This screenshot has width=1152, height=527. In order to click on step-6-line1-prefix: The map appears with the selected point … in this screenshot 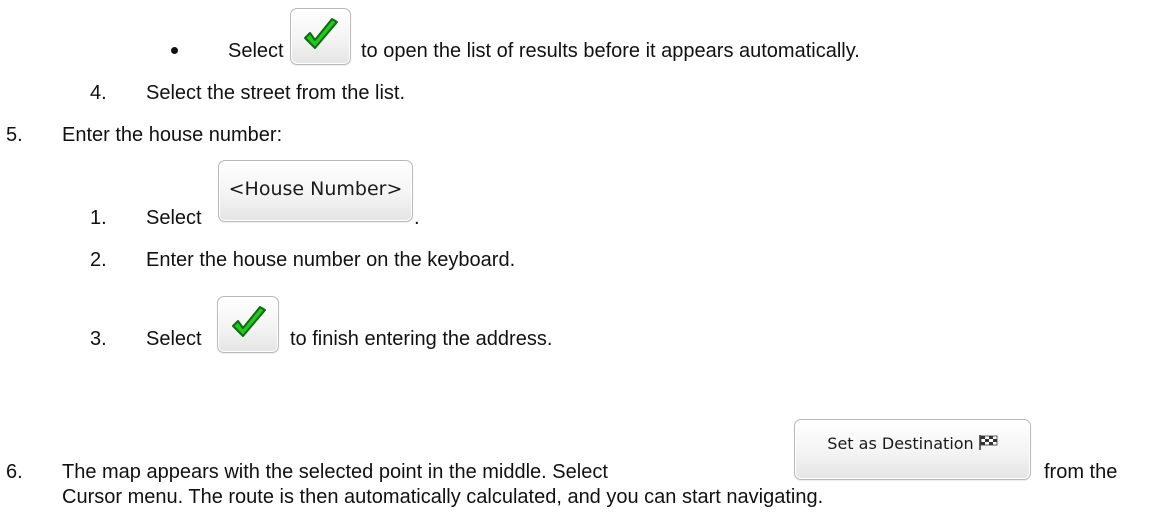, I will do `click(335, 472)`.